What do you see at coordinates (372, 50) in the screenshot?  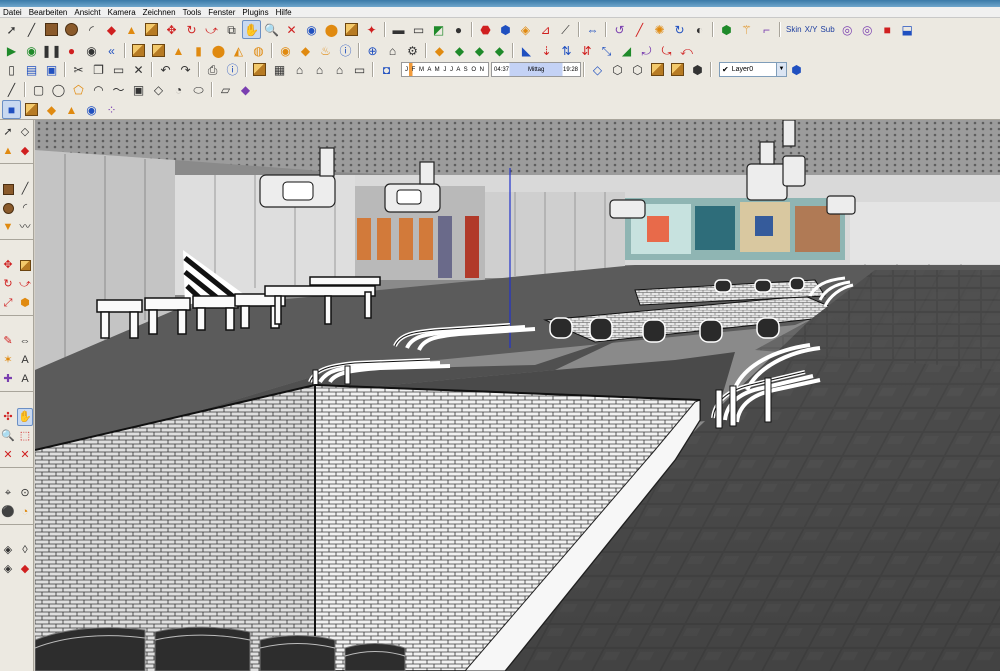 I see `lamp-icon: ⊕` at bounding box center [372, 50].